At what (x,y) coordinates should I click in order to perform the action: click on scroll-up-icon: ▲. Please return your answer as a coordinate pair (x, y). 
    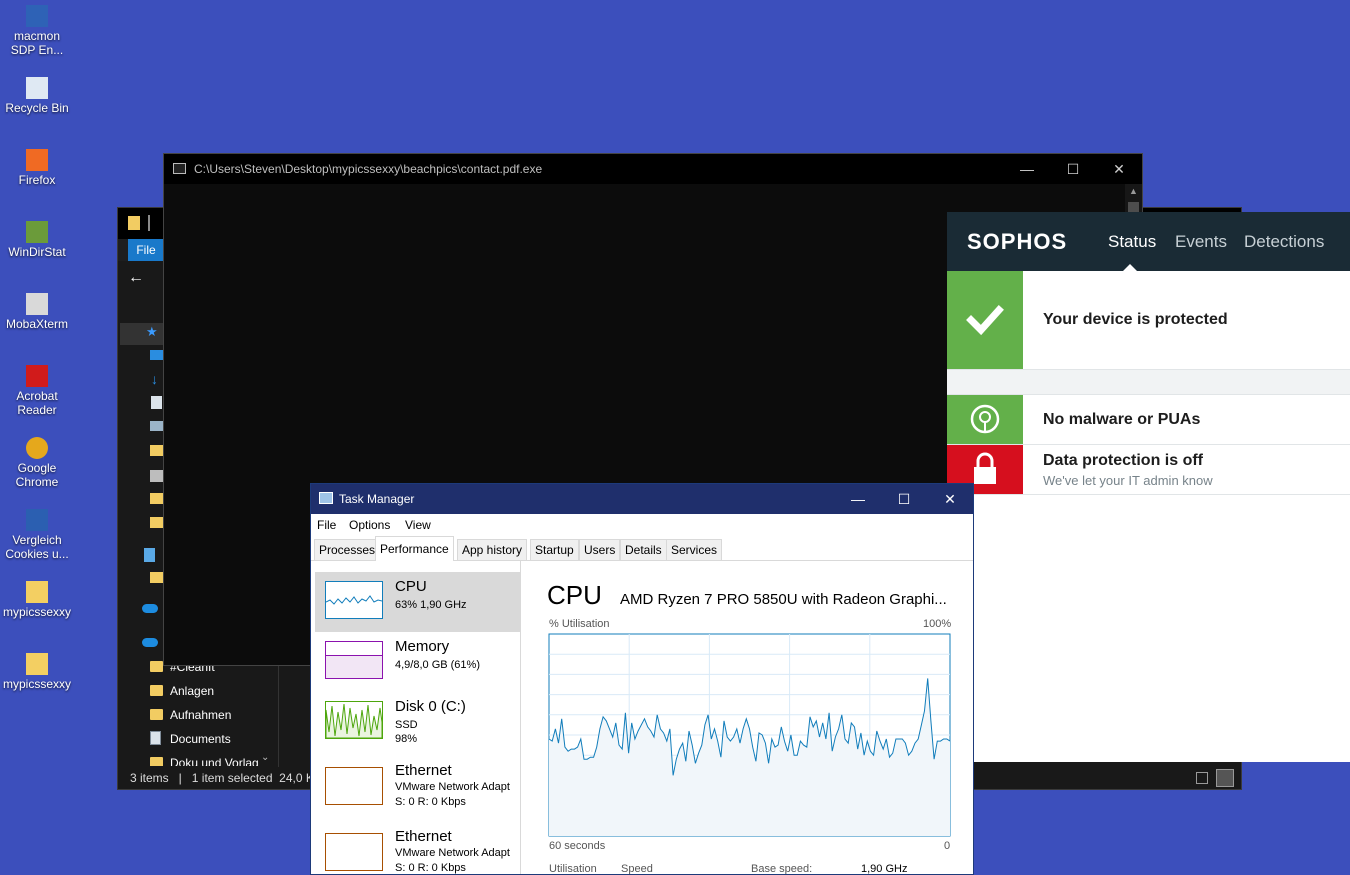
    Looking at the image, I should click on (1133, 191).